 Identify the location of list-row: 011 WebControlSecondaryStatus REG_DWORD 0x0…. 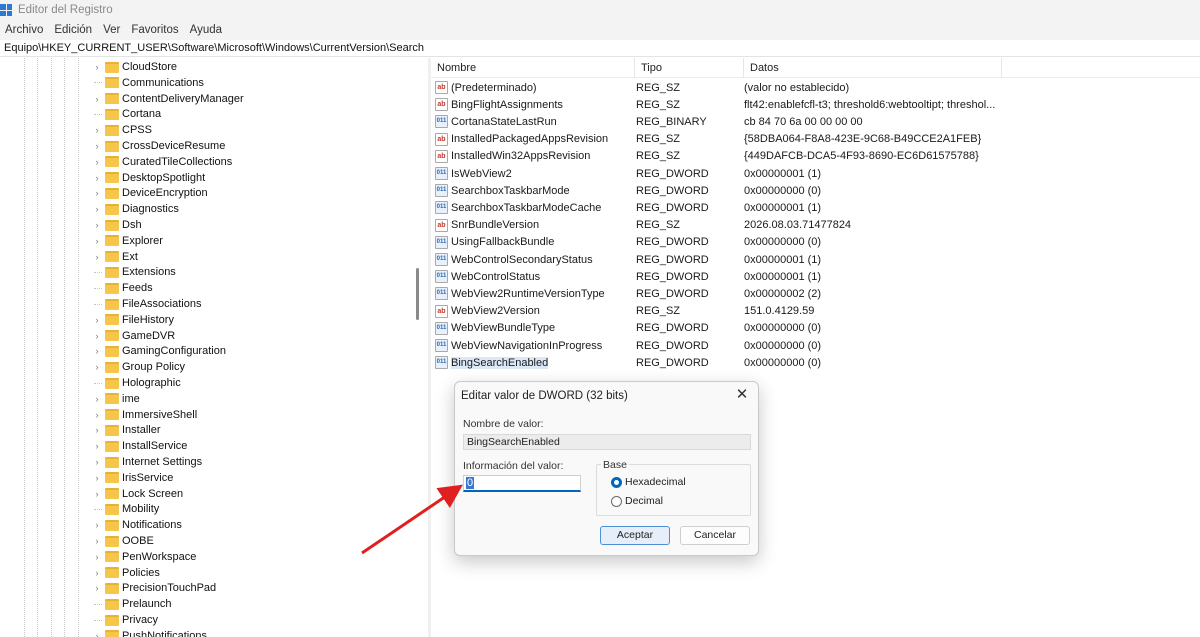
(719, 259).